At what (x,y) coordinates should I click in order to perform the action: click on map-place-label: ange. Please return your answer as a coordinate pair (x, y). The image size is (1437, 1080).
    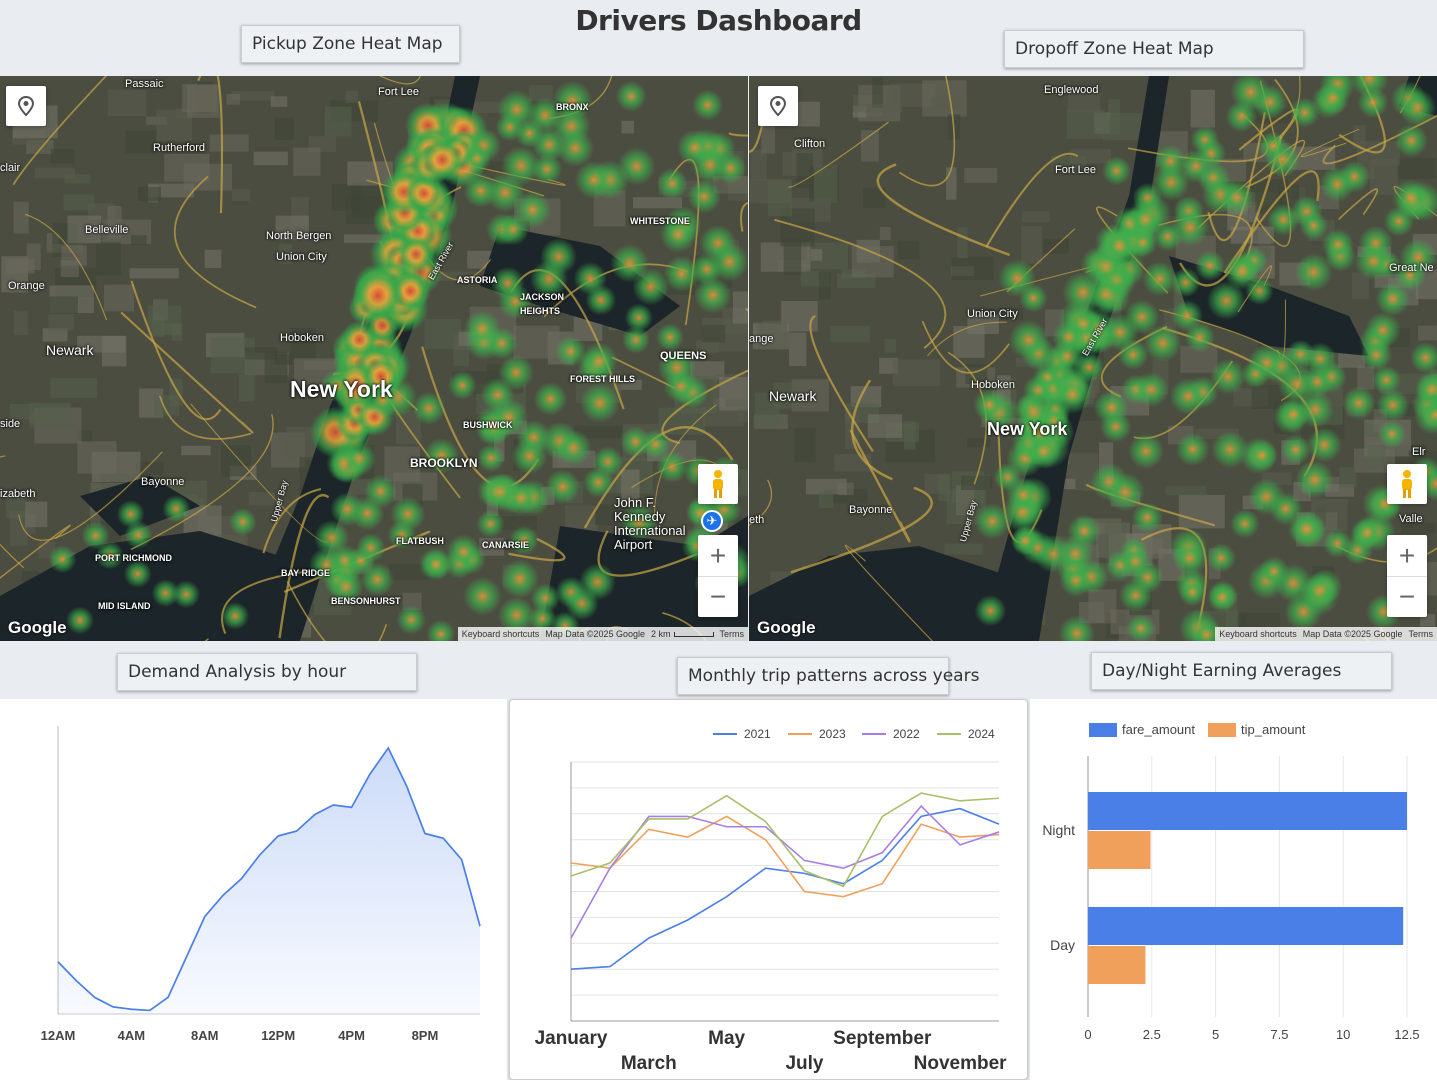
    Looking at the image, I should click on (761, 339).